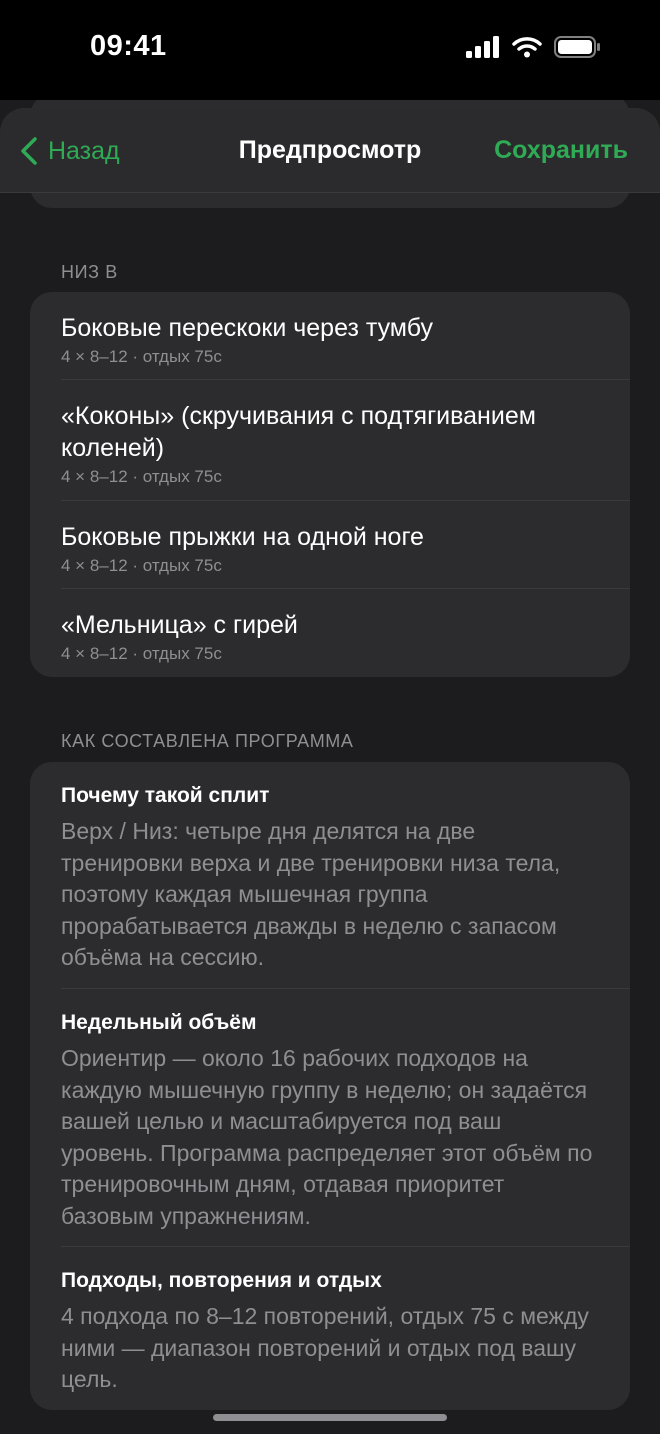 Image resolution: width=660 pixels, height=1434 pixels. I want to click on exercise-title: «Мельница» с гирей, so click(179, 625).